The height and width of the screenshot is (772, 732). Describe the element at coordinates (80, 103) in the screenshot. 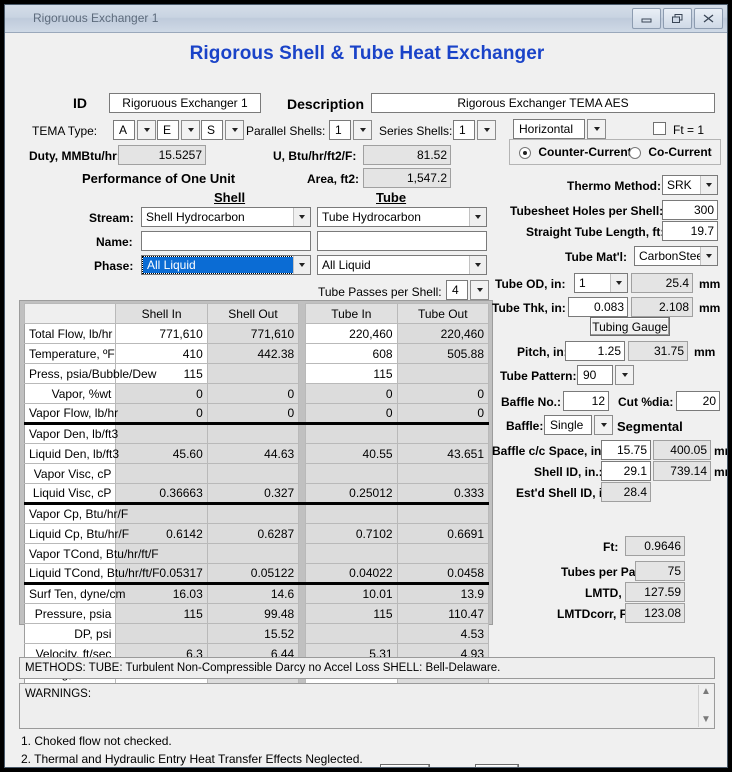

I see `id-label: ID` at that location.